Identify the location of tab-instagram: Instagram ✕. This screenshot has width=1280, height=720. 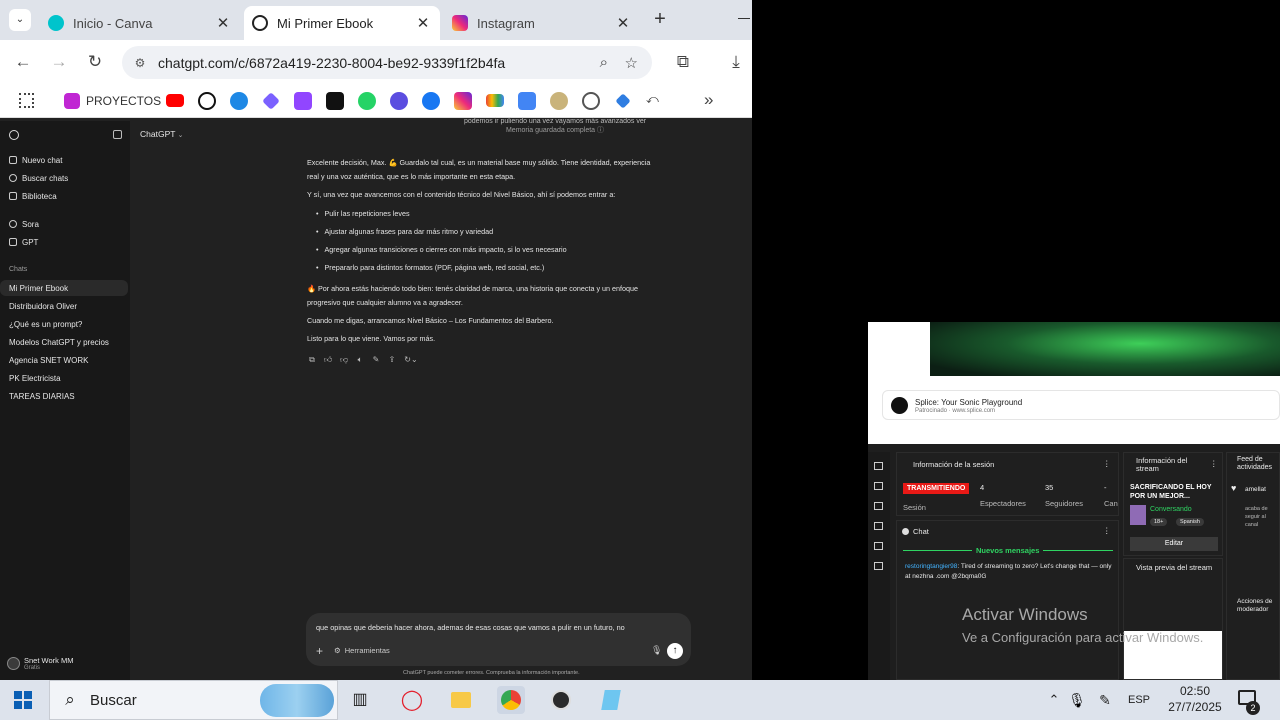
(542, 23).